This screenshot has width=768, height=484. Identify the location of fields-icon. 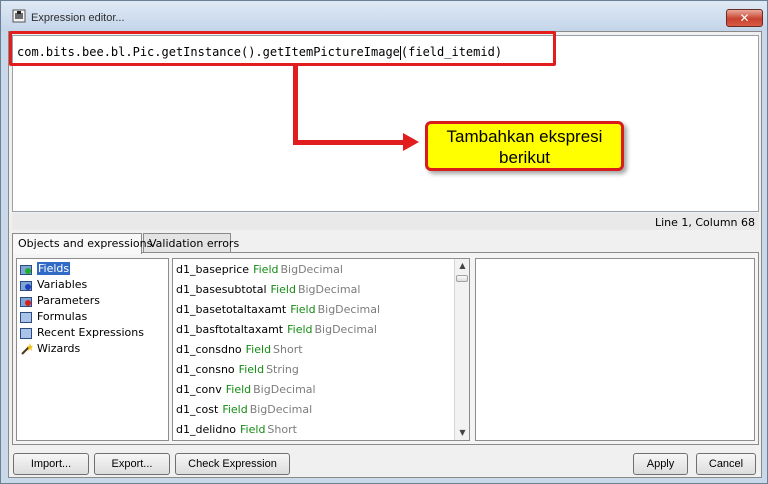
(26, 270).